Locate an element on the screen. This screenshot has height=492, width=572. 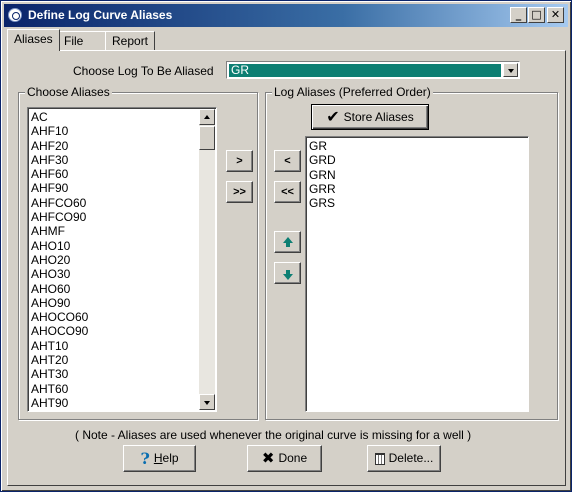
log-alias-item: GRN is located at coordinates (418, 175).